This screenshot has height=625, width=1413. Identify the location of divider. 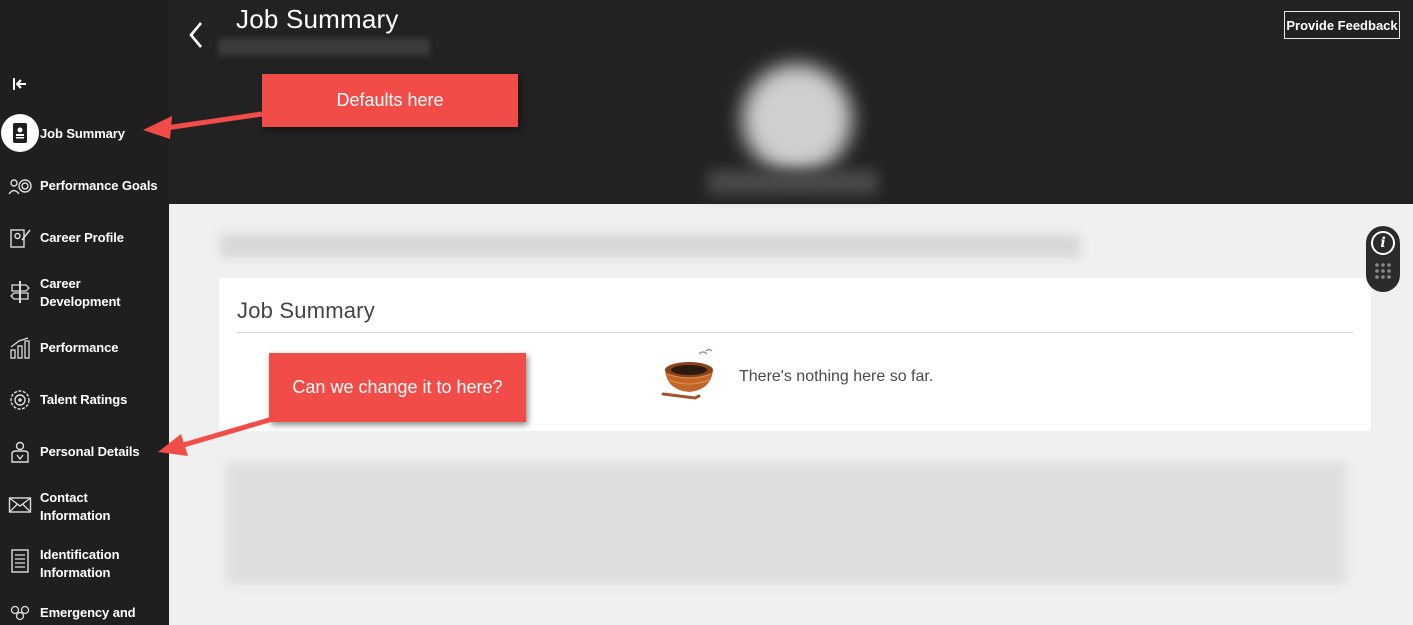
(795, 332).